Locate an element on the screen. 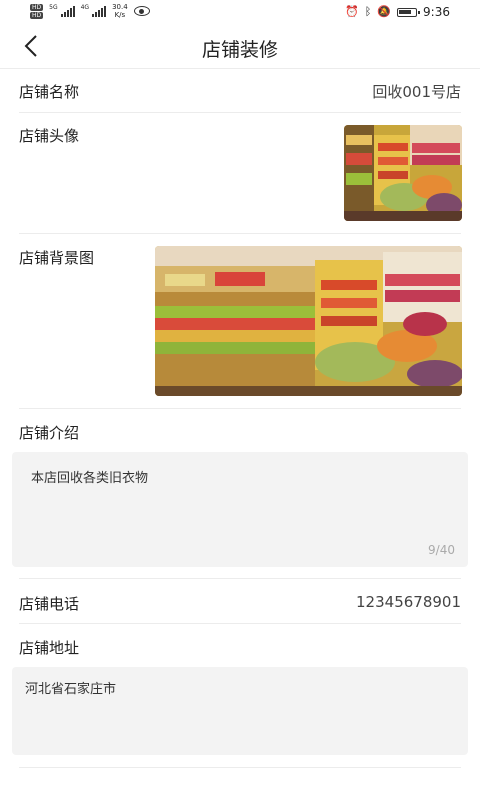 Image resolution: width=480 pixels, height=800 pixels. shop-background-label: 店铺背景图 is located at coordinates (57, 258).